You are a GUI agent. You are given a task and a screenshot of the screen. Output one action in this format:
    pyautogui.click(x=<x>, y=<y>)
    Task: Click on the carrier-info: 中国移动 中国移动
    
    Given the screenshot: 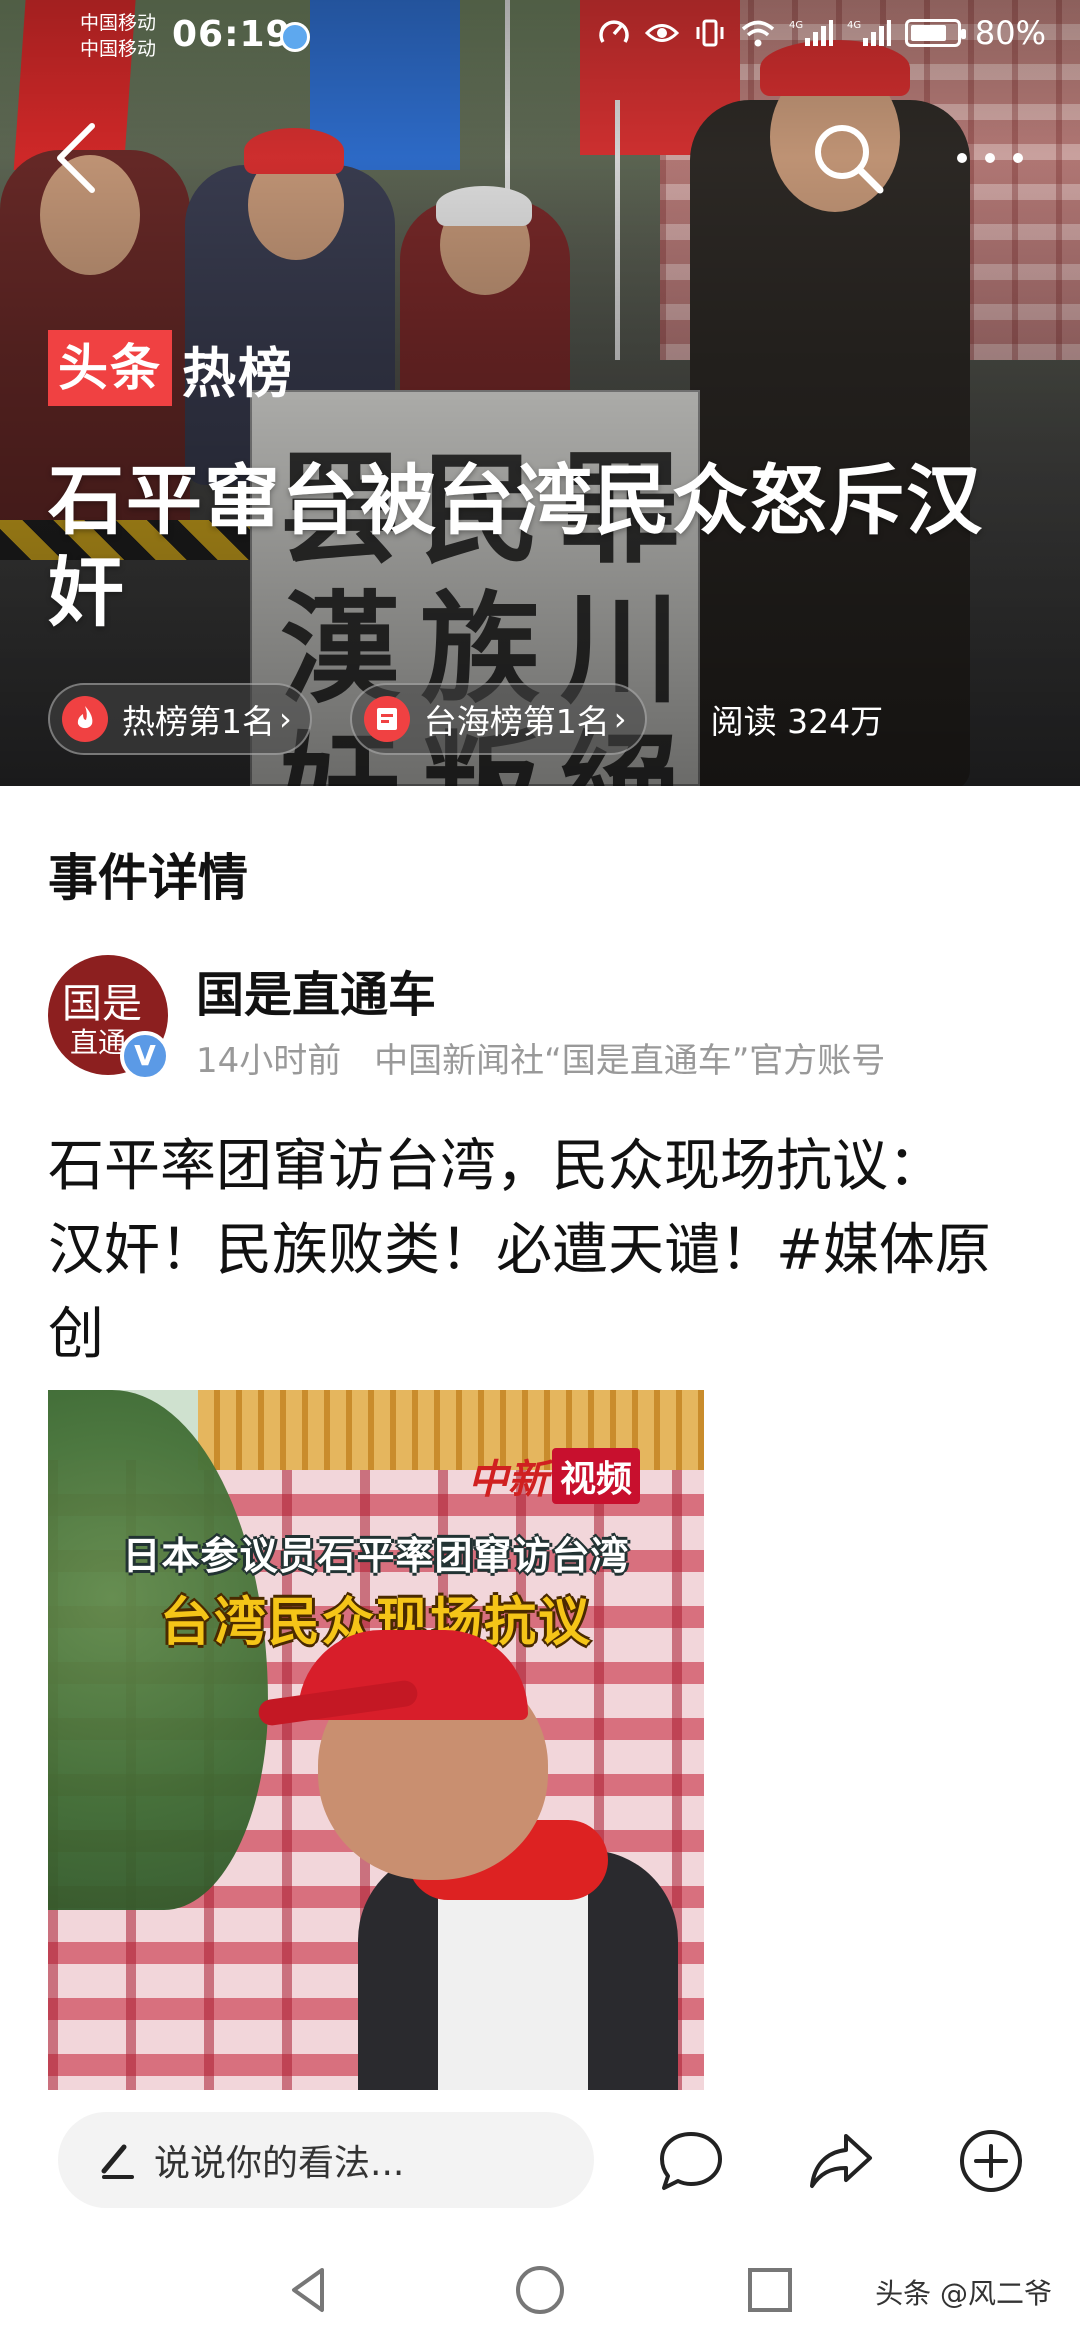 What is the action you would take?
    pyautogui.click(x=118, y=36)
    